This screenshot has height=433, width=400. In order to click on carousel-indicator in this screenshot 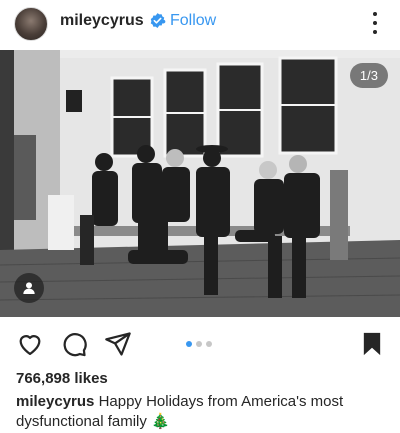, I will do `click(199, 344)`.